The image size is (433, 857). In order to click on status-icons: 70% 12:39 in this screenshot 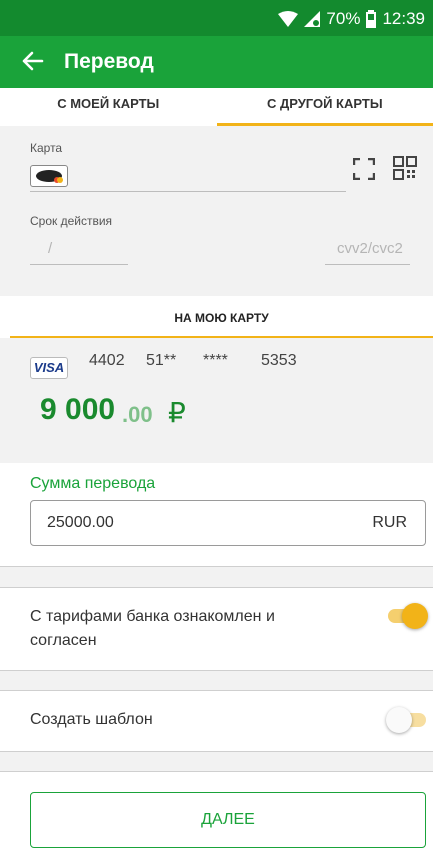, I will do `click(351, 19)`.